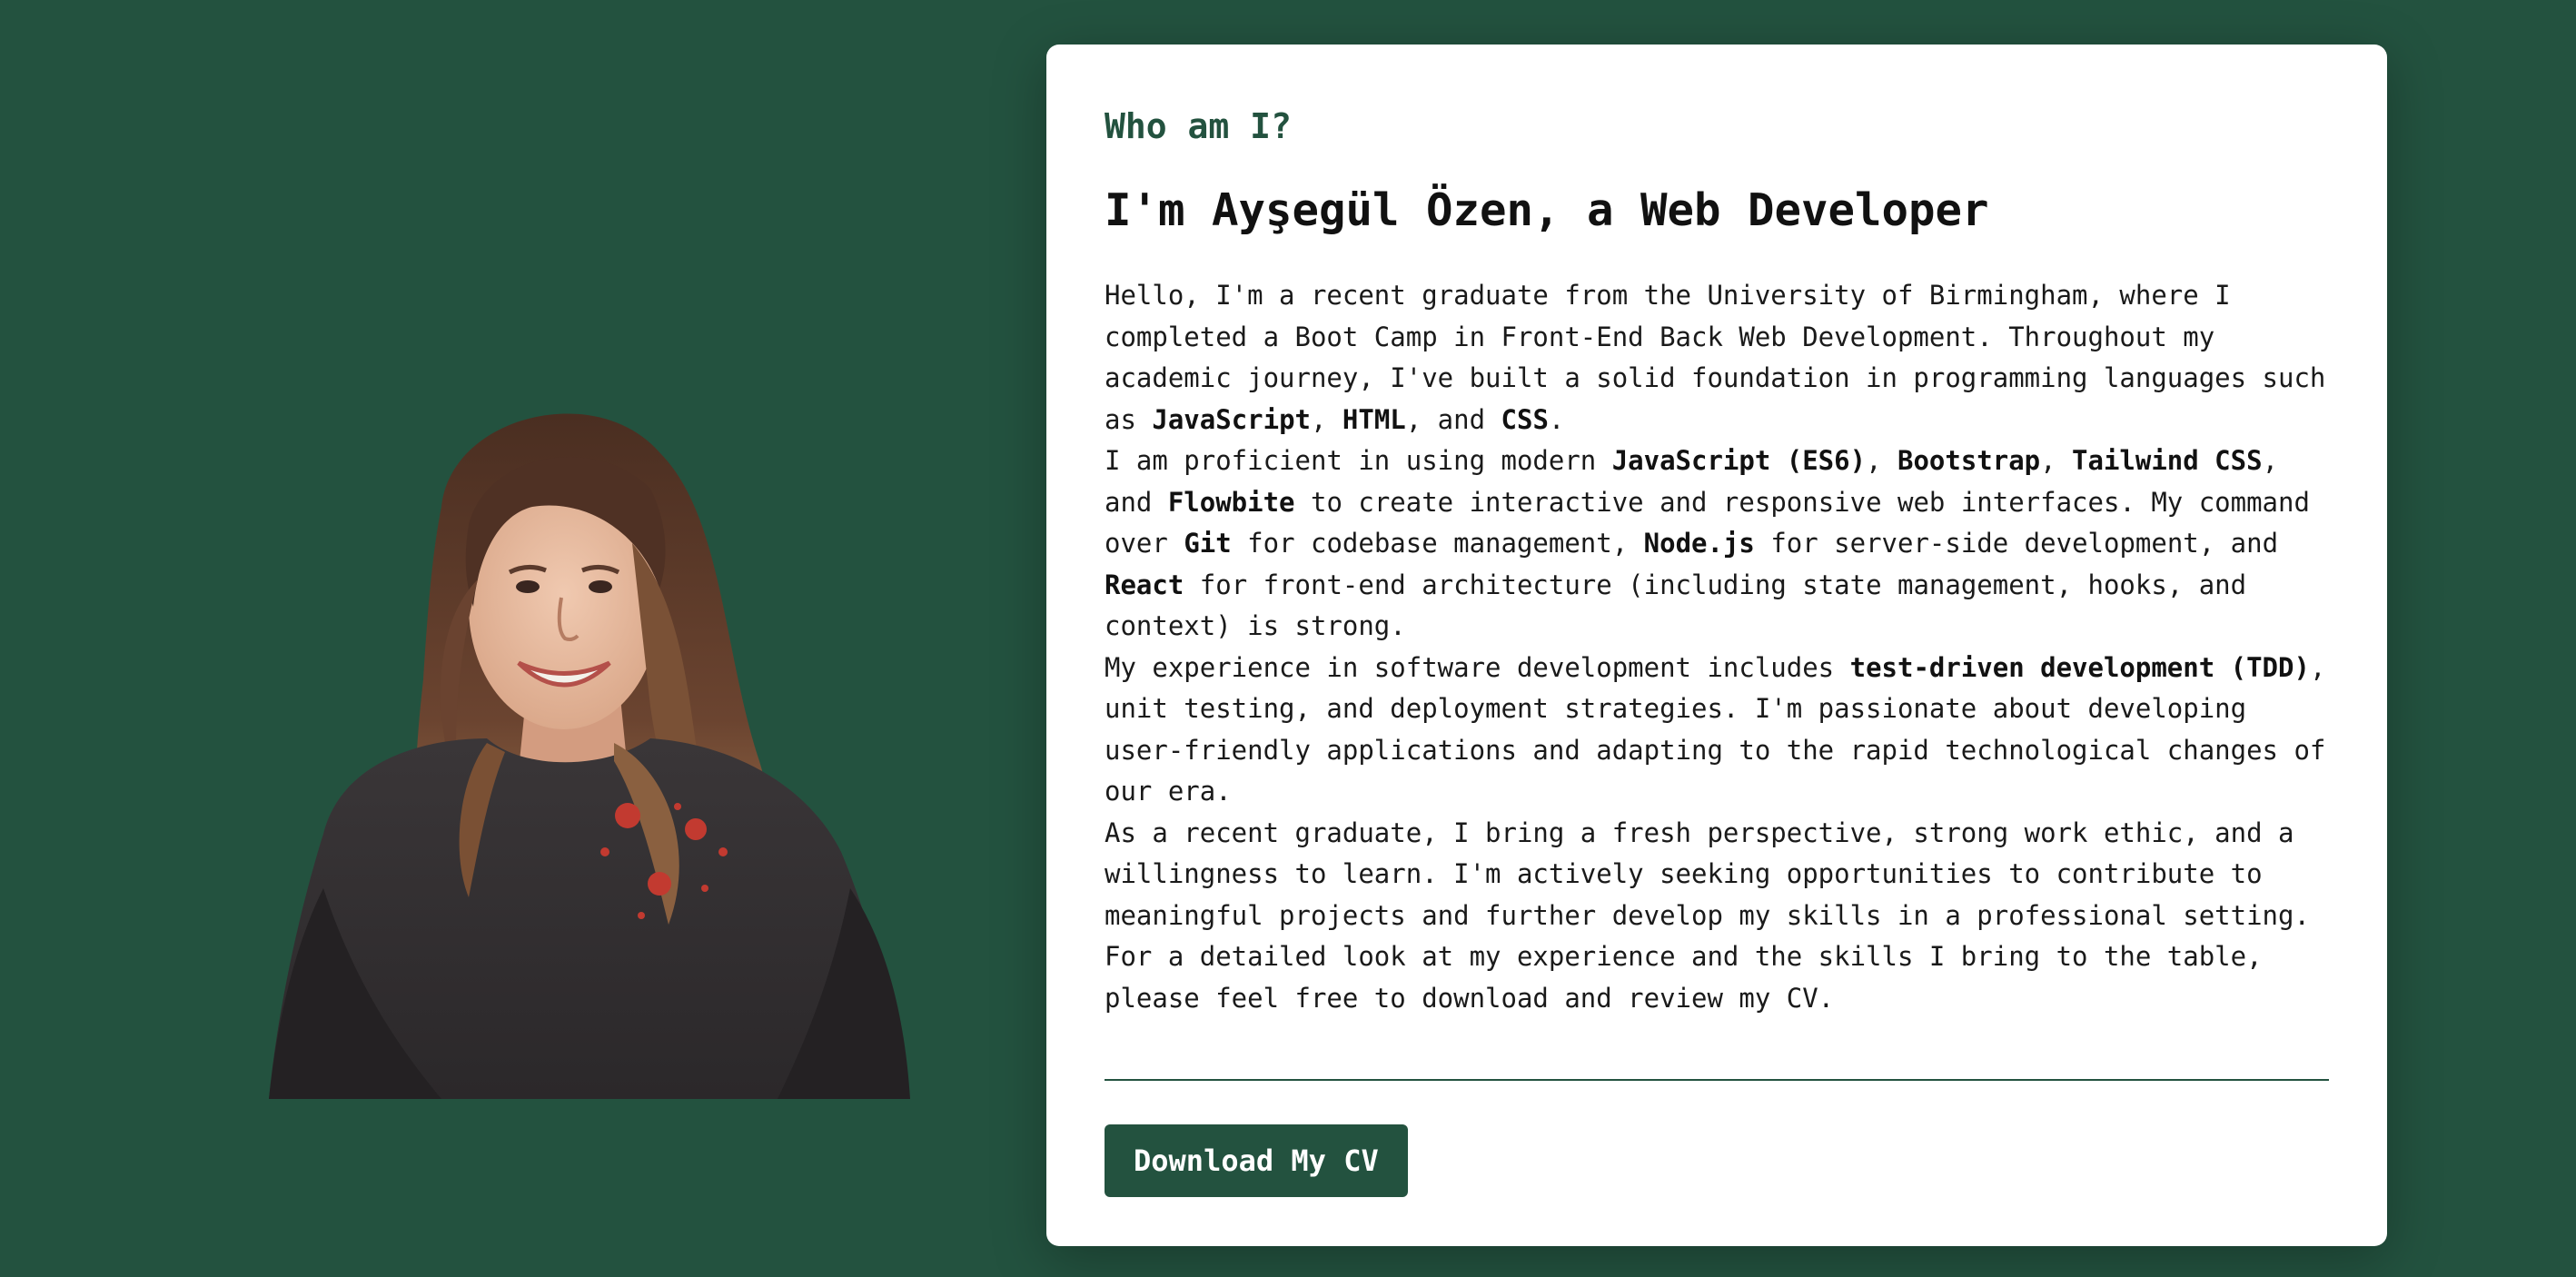 The height and width of the screenshot is (1277, 2576). I want to click on skill-react: React, so click(1144, 584).